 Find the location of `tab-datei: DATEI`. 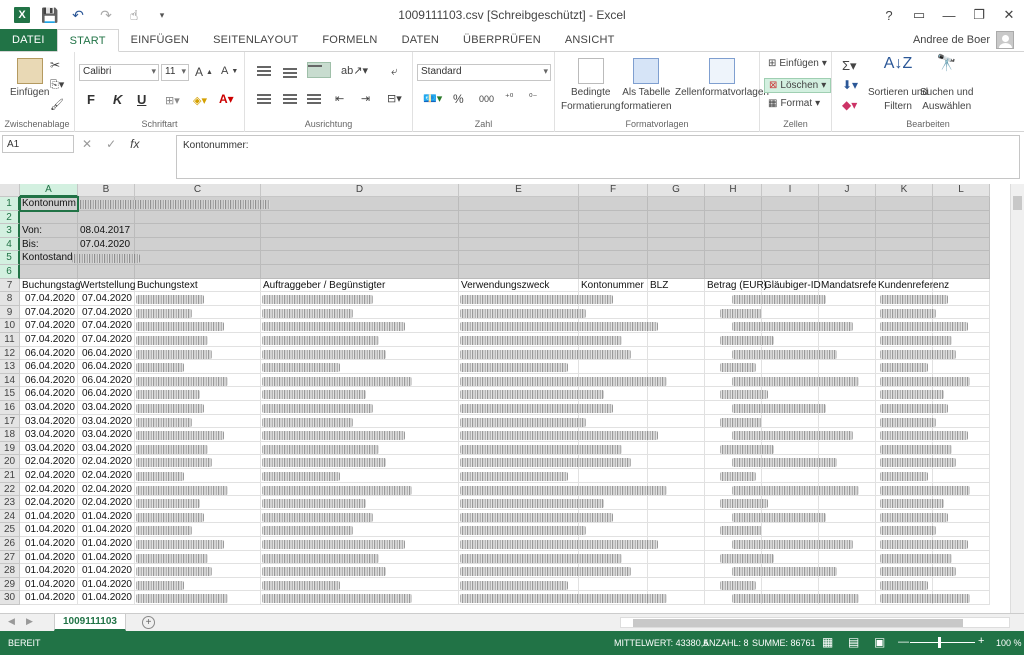

tab-datei: DATEI is located at coordinates (28, 40).